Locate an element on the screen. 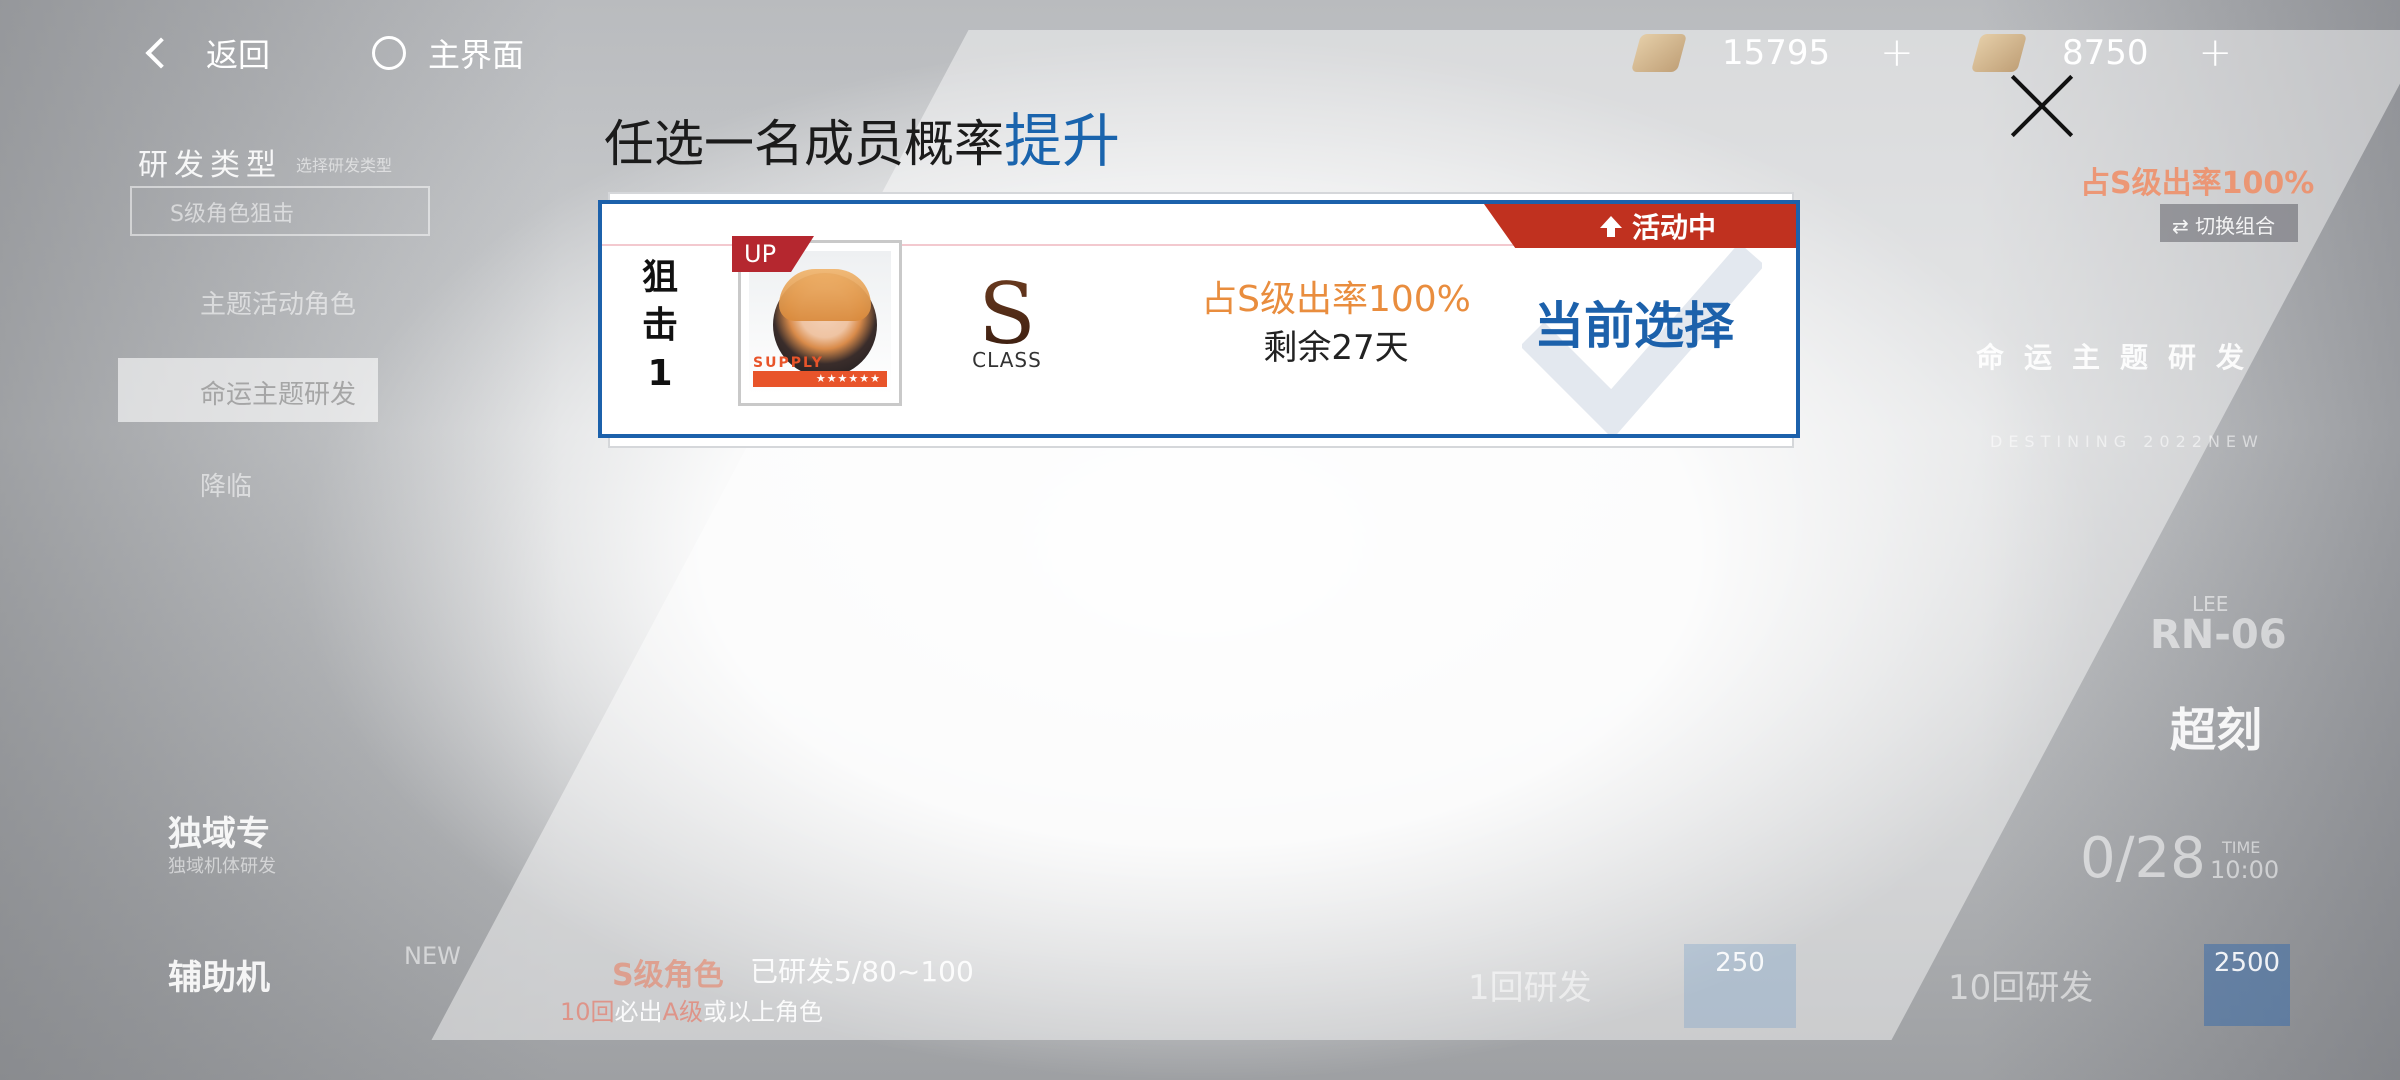 This screenshot has height=1080, width=2400. event-badge: 活动中 is located at coordinates (1640, 226).